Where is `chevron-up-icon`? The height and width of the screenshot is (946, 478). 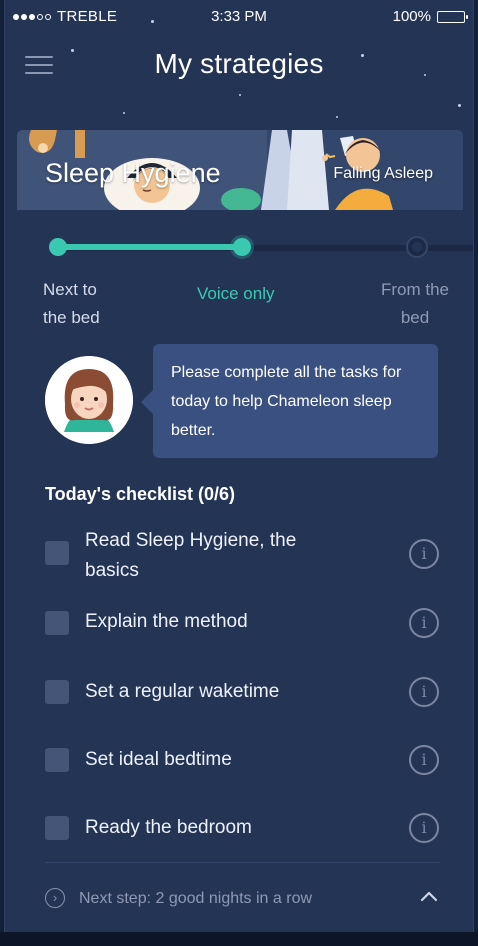
chevron-up-icon is located at coordinates (429, 897).